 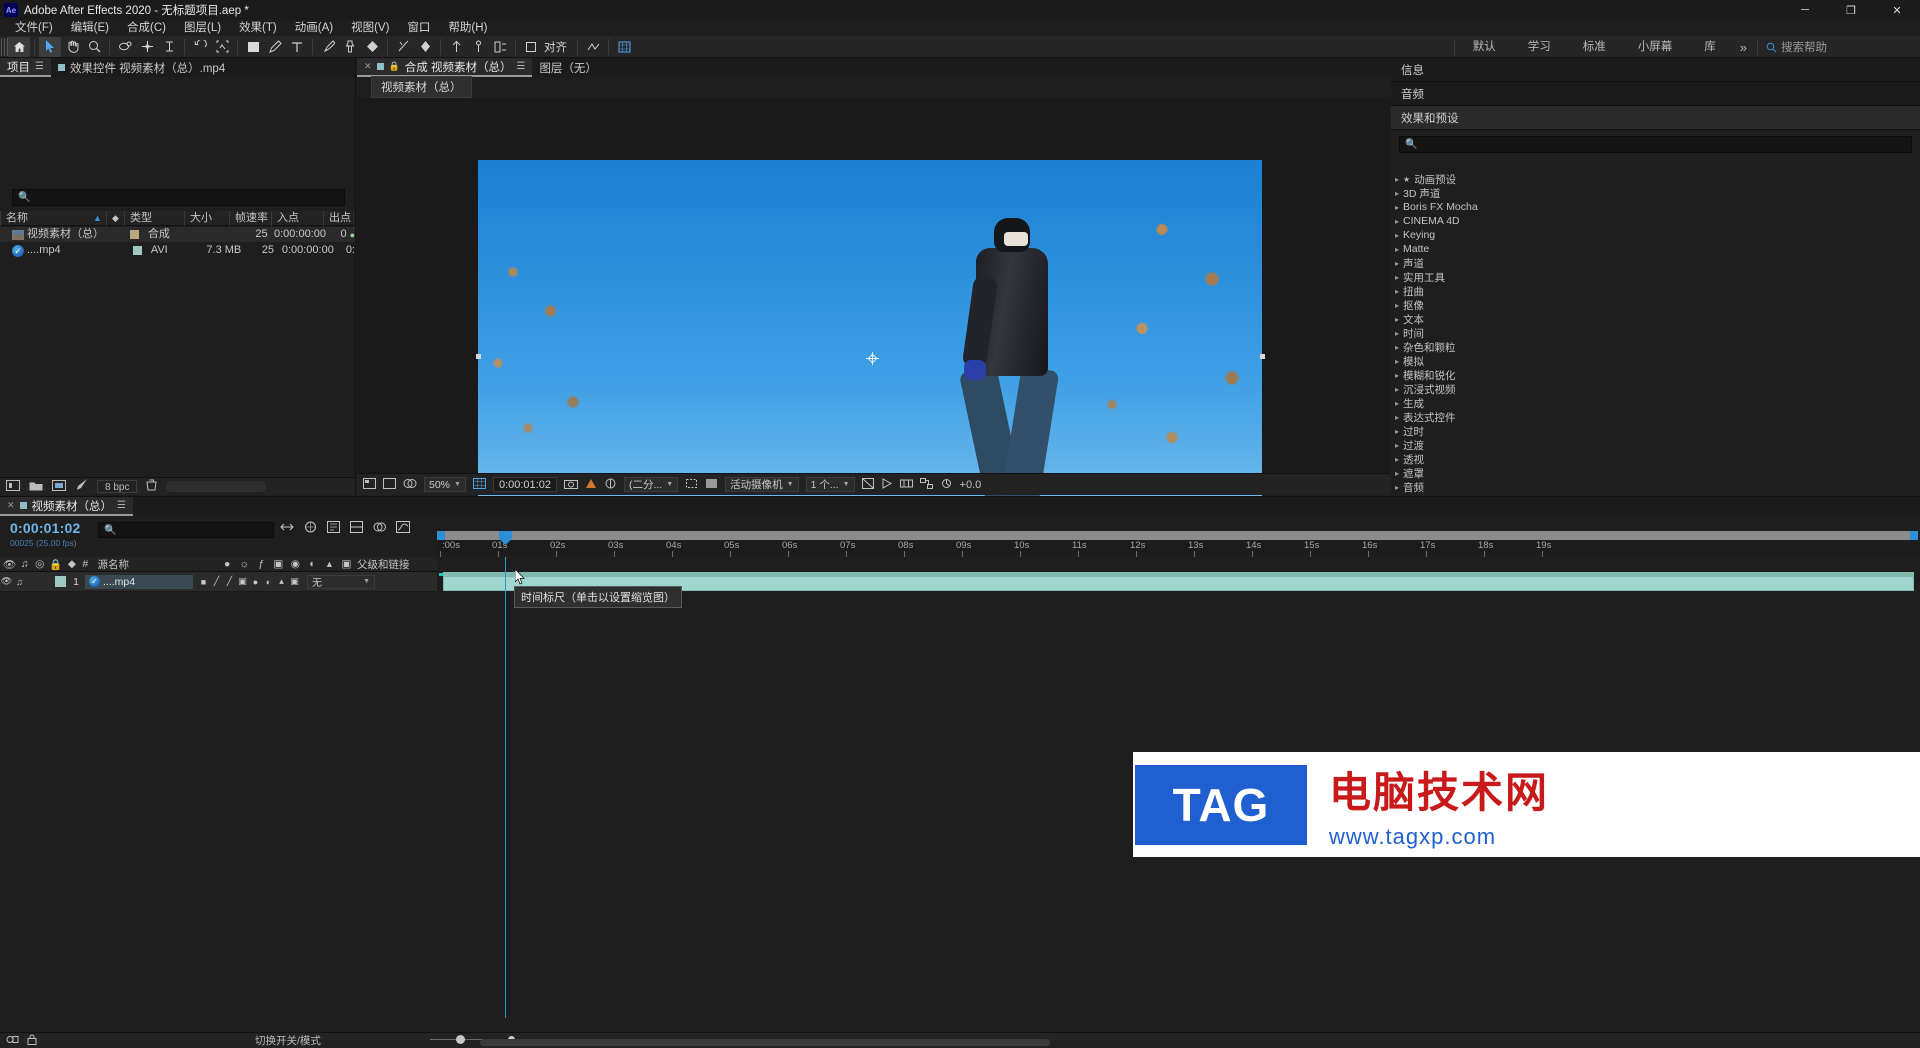 What do you see at coordinates (32, 1041) in the screenshot?
I see `timeline-lock-icon` at bounding box center [32, 1041].